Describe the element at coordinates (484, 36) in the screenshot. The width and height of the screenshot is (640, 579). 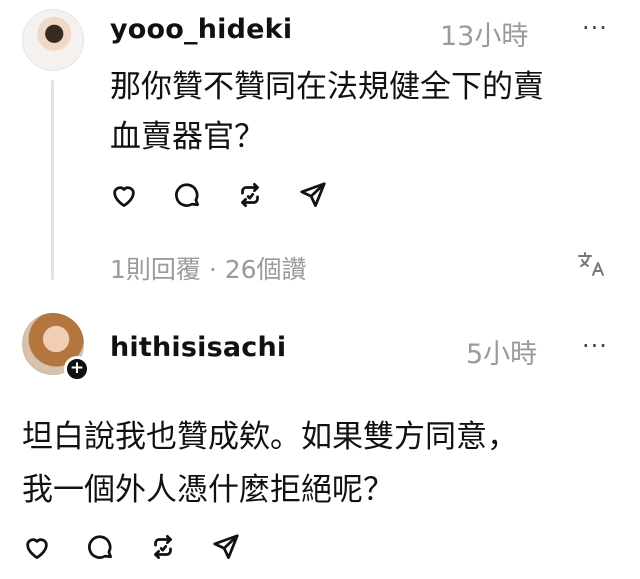
I see `post1-timestamp: 13小時` at that location.